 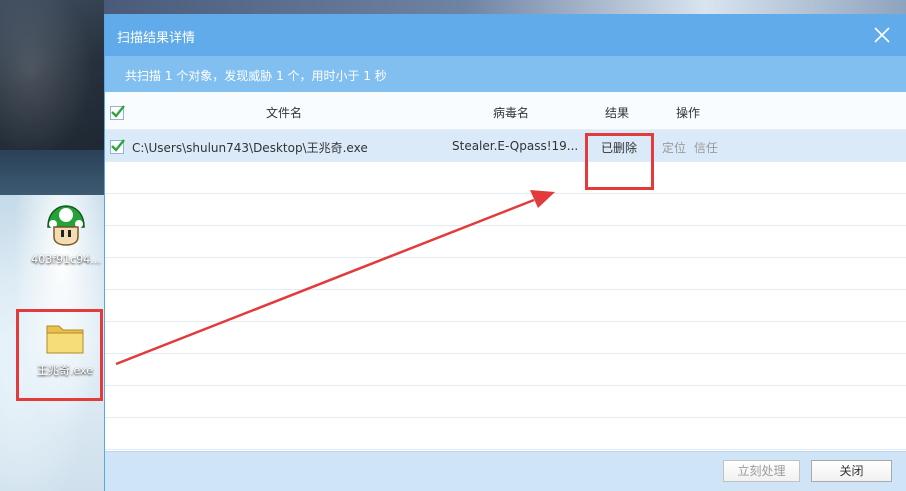 I want to click on column-header-result: 结果, so click(x=617, y=112).